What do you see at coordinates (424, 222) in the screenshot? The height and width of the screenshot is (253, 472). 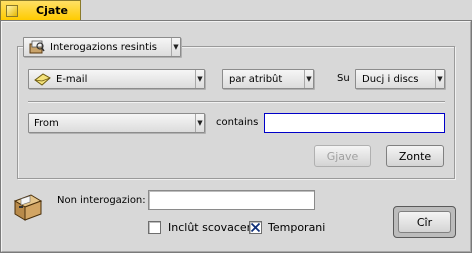 I see `search-button: Cîr` at bounding box center [424, 222].